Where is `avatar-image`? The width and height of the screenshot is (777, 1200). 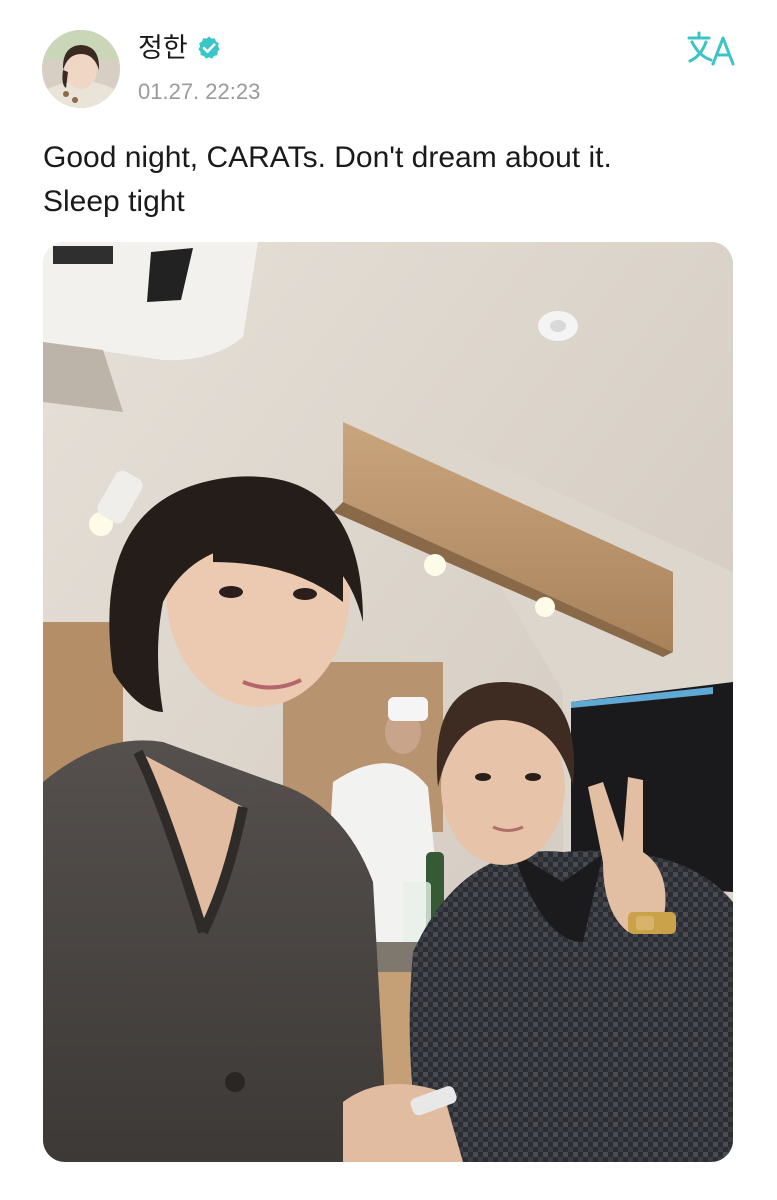
avatar-image is located at coordinates (81, 69).